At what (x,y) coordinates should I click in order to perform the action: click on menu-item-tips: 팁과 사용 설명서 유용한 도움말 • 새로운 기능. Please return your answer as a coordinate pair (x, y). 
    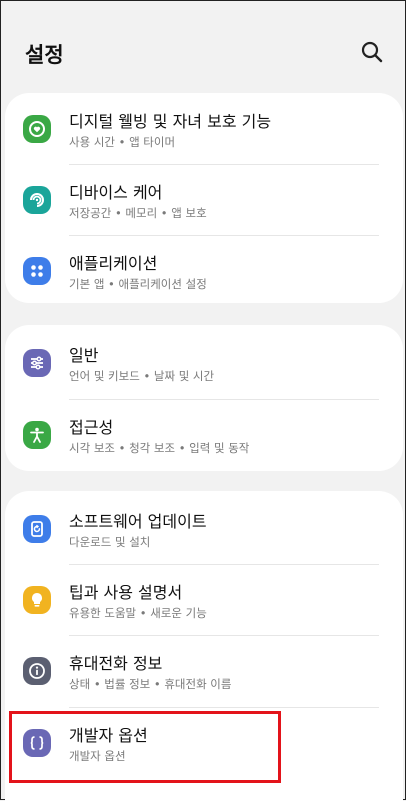
    Looking at the image, I should click on (204, 600).